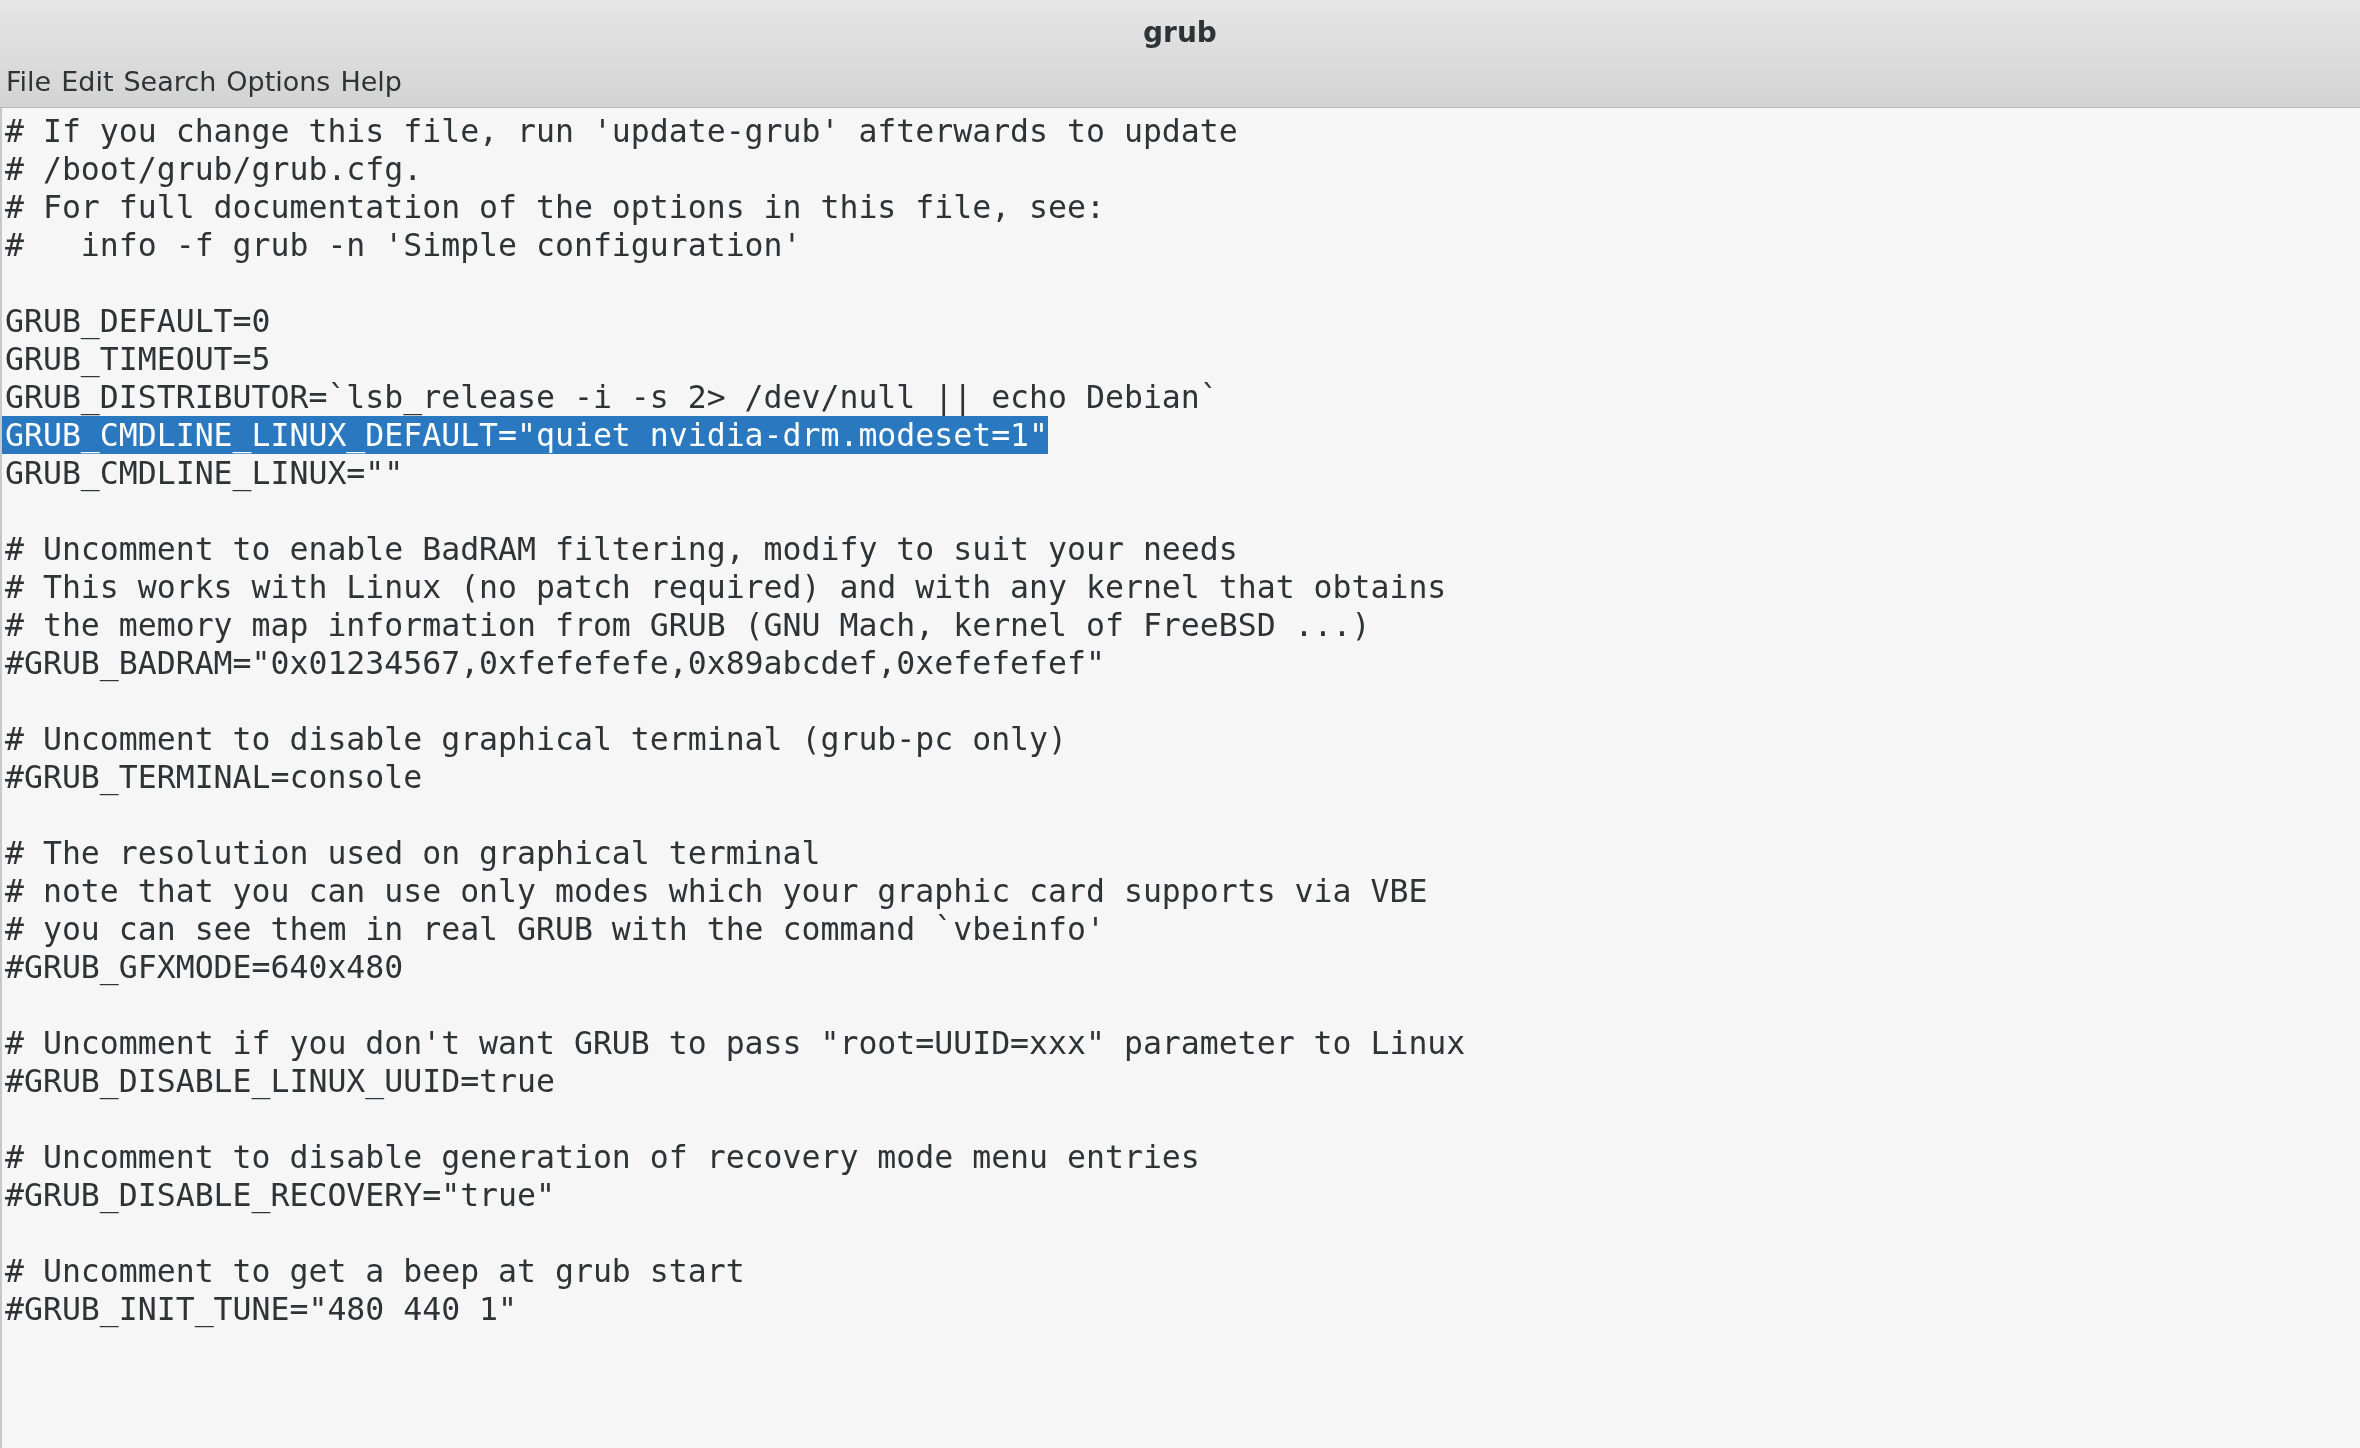  Describe the element at coordinates (137, 321) in the screenshot. I see `code-line: GRUB_DEFAULT=0` at that location.